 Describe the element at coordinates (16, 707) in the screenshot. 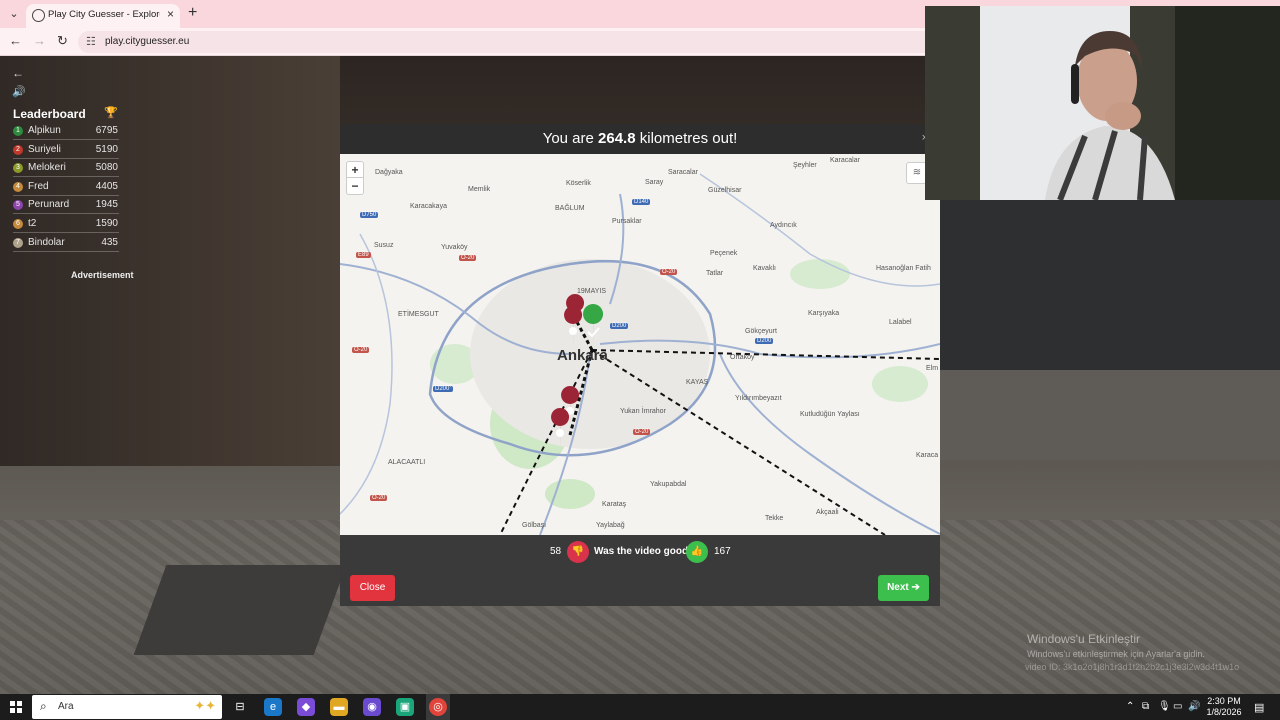

I see `windows-start-icon` at that location.